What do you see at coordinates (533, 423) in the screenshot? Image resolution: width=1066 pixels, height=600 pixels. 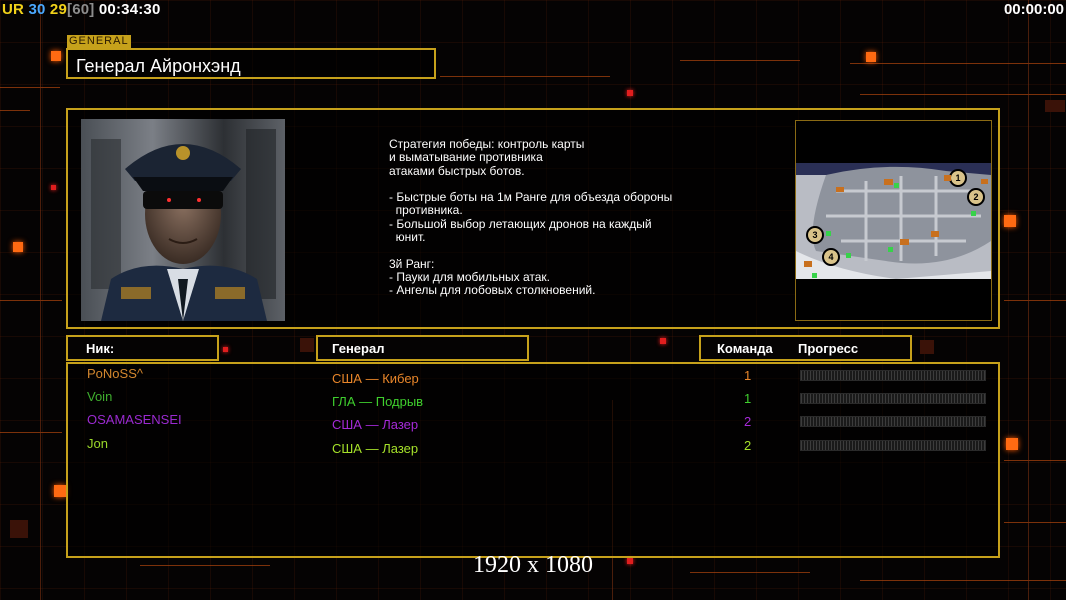 I see `player-row: OSAMASENSEI США — Лазер 2` at bounding box center [533, 423].